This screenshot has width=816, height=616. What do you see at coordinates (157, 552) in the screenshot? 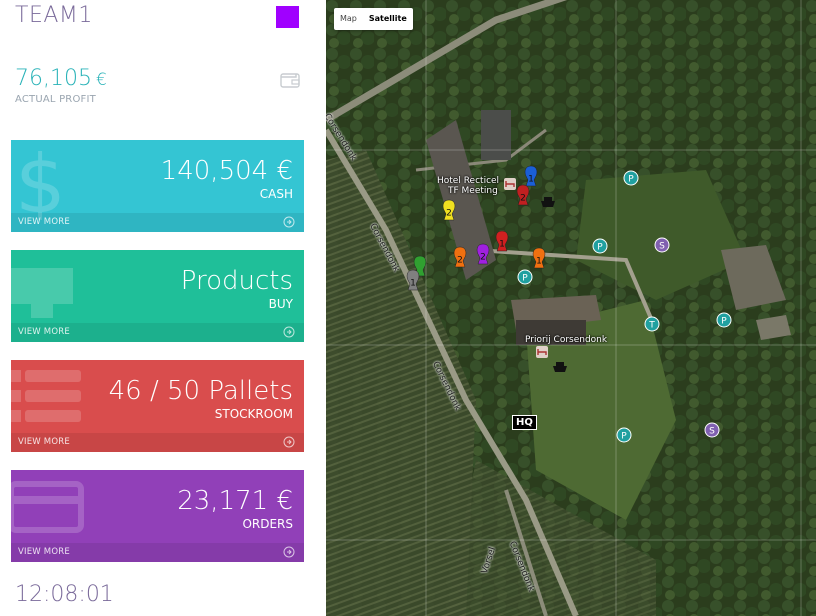
I see `orders-view-more: VIEW MORE` at bounding box center [157, 552].